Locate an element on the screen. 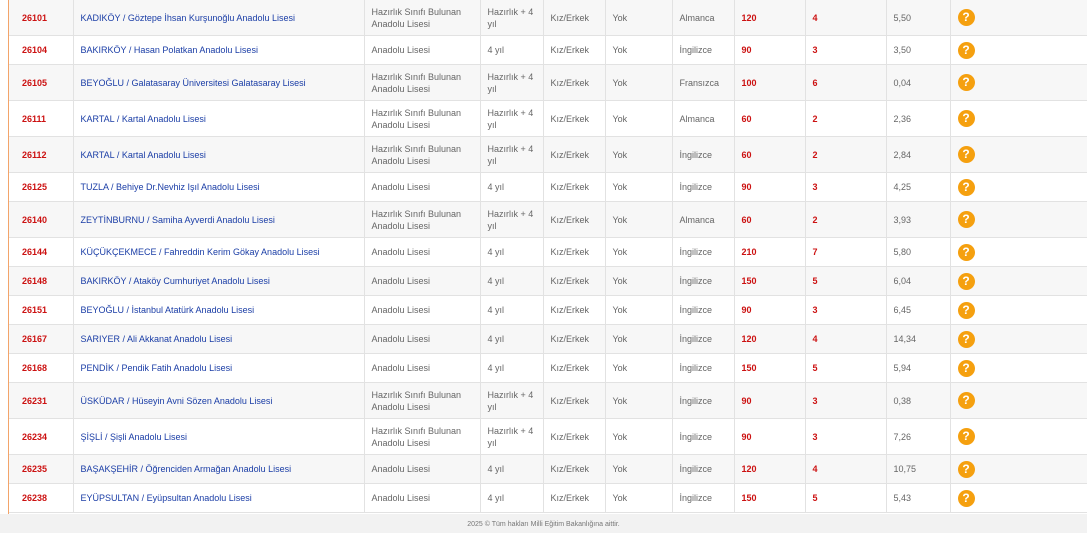  score: 5,80 is located at coordinates (918, 252).